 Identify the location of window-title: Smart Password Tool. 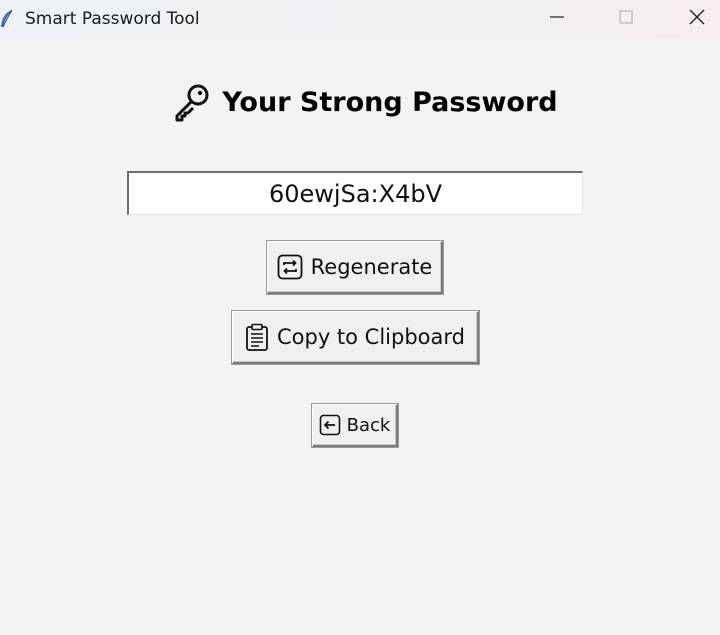
(112, 19).